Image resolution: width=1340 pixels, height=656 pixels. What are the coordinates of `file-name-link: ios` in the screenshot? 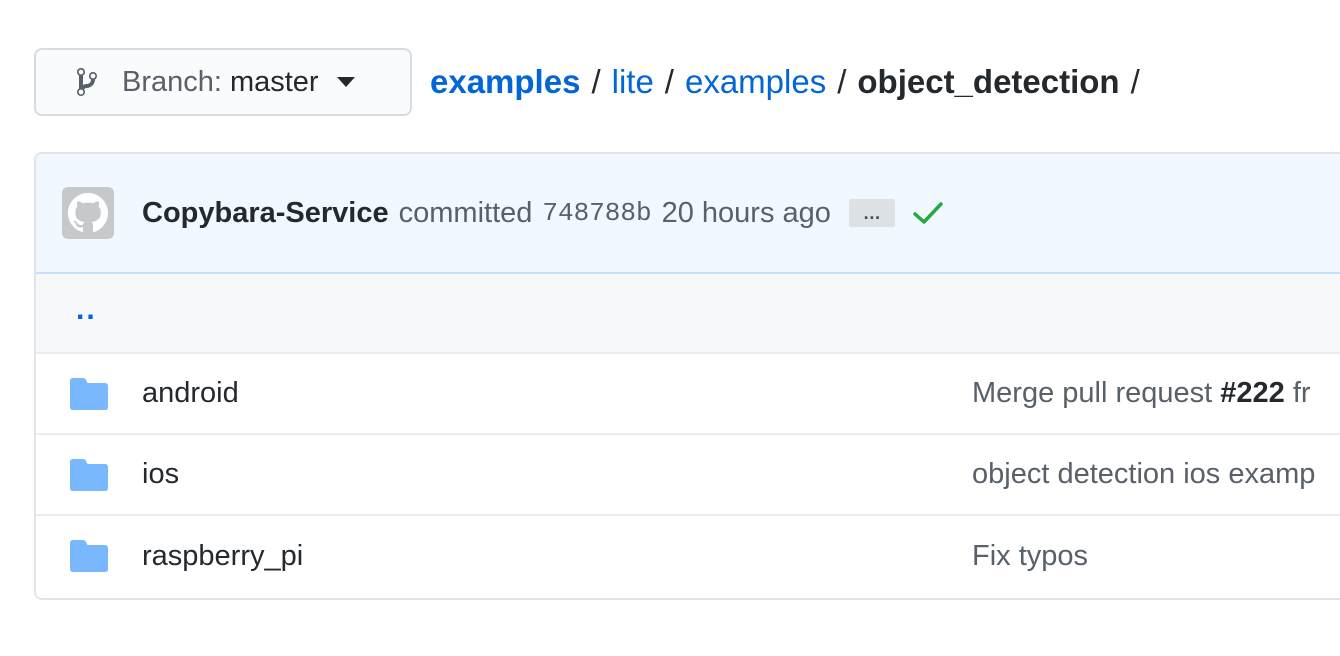 It's located at (160, 474).